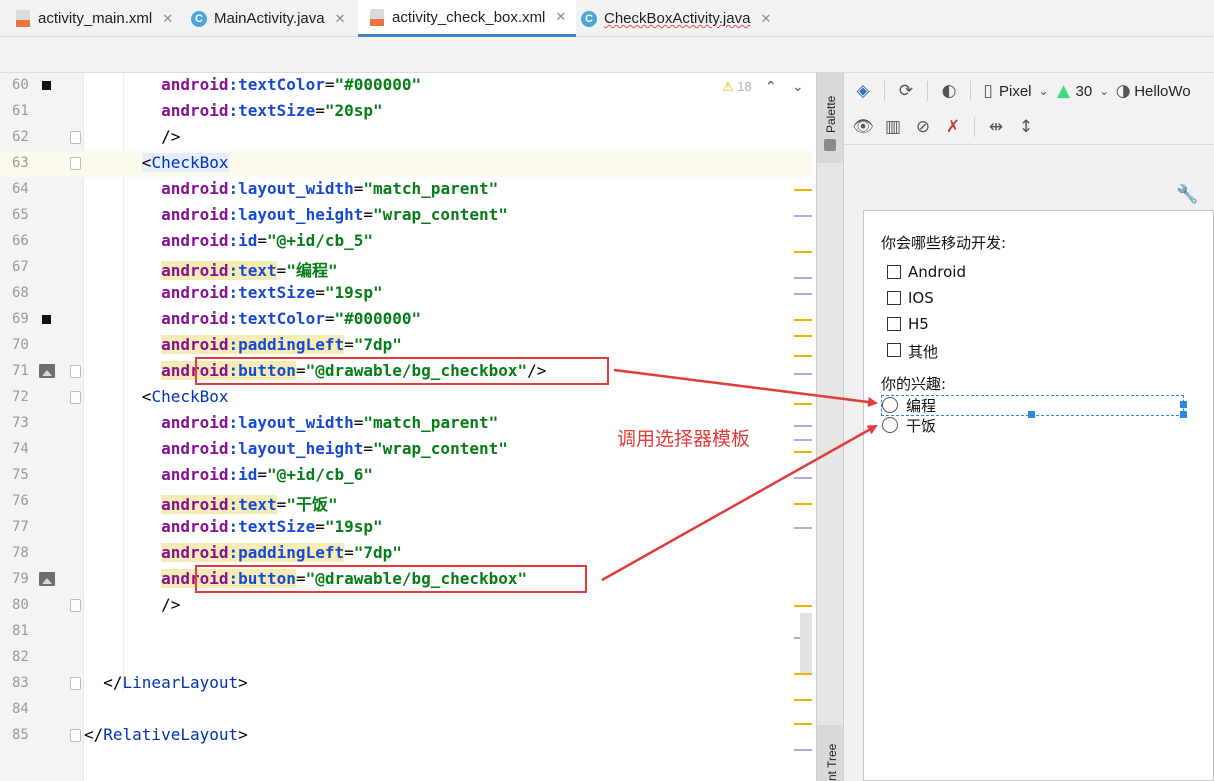 This screenshot has width=1214, height=781. Describe the element at coordinates (894, 324) in the screenshot. I see `checkbox-h5` at that location.